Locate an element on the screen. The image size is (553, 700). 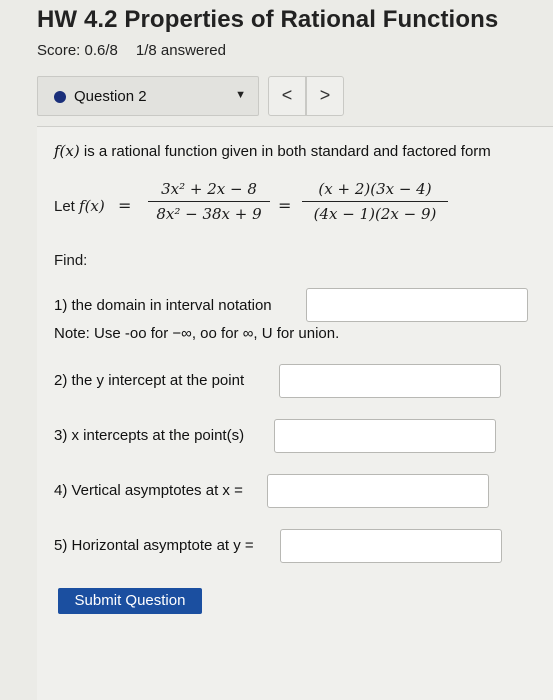
caret-down-icon: ▼ is located at coordinates (240, 95).